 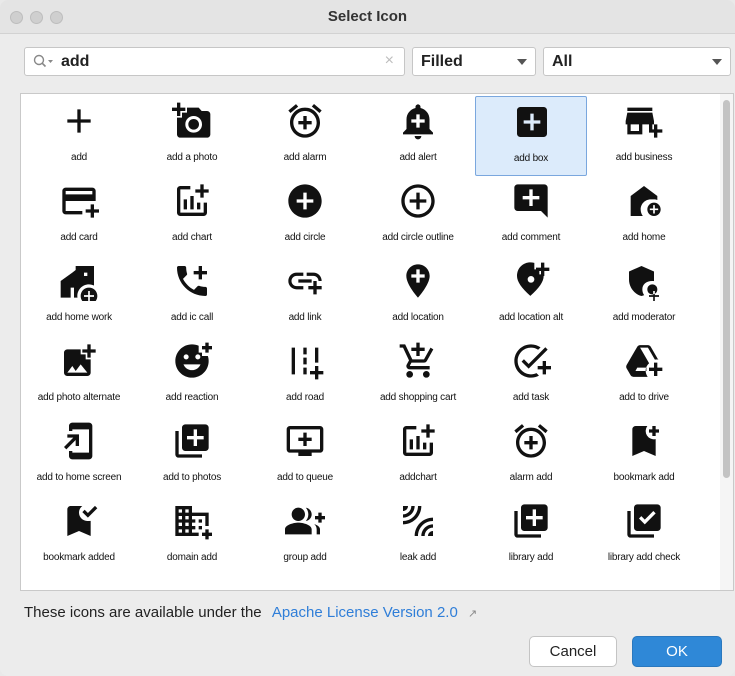 What do you see at coordinates (143, 612) in the screenshot?
I see `license-text: These icons are available under the` at bounding box center [143, 612].